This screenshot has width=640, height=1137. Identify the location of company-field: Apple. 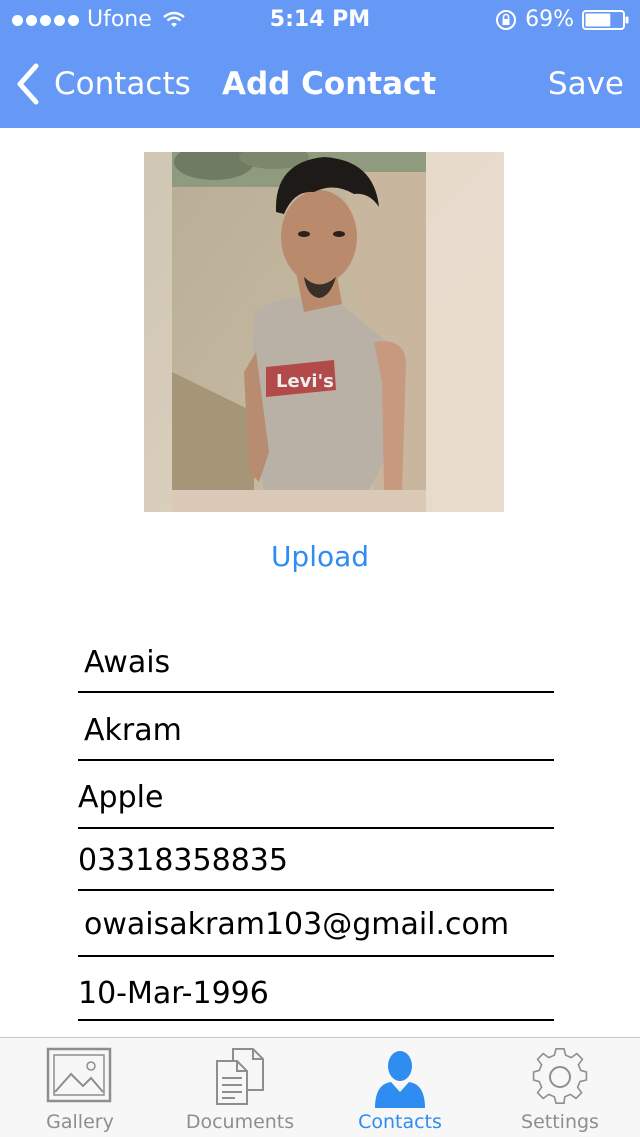
(316, 803).